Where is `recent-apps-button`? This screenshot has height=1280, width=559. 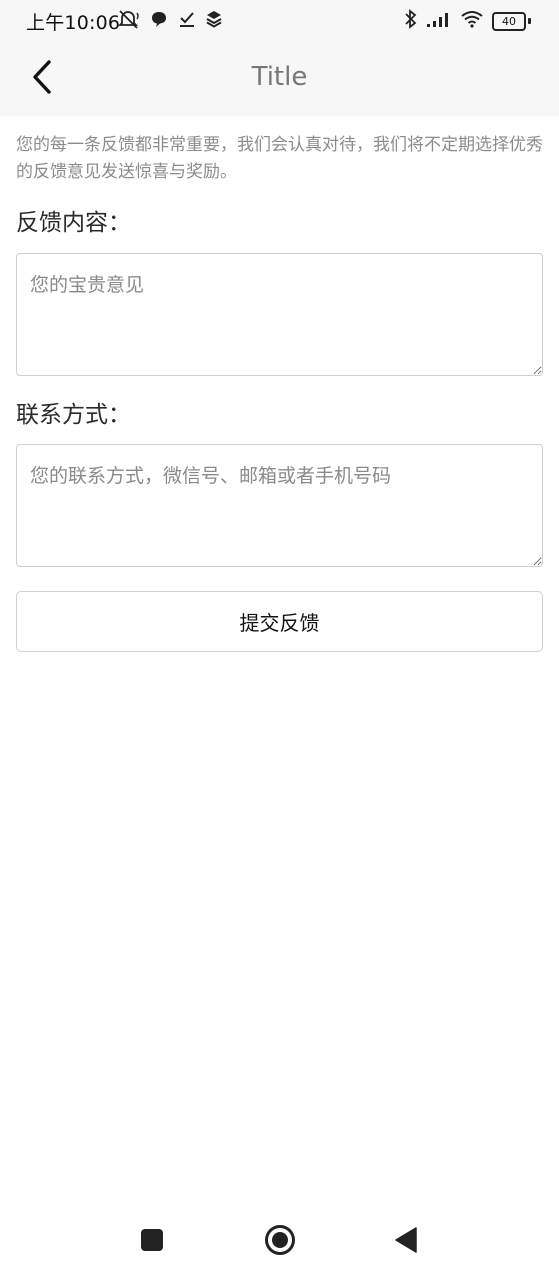 recent-apps-button is located at coordinates (152, 1242).